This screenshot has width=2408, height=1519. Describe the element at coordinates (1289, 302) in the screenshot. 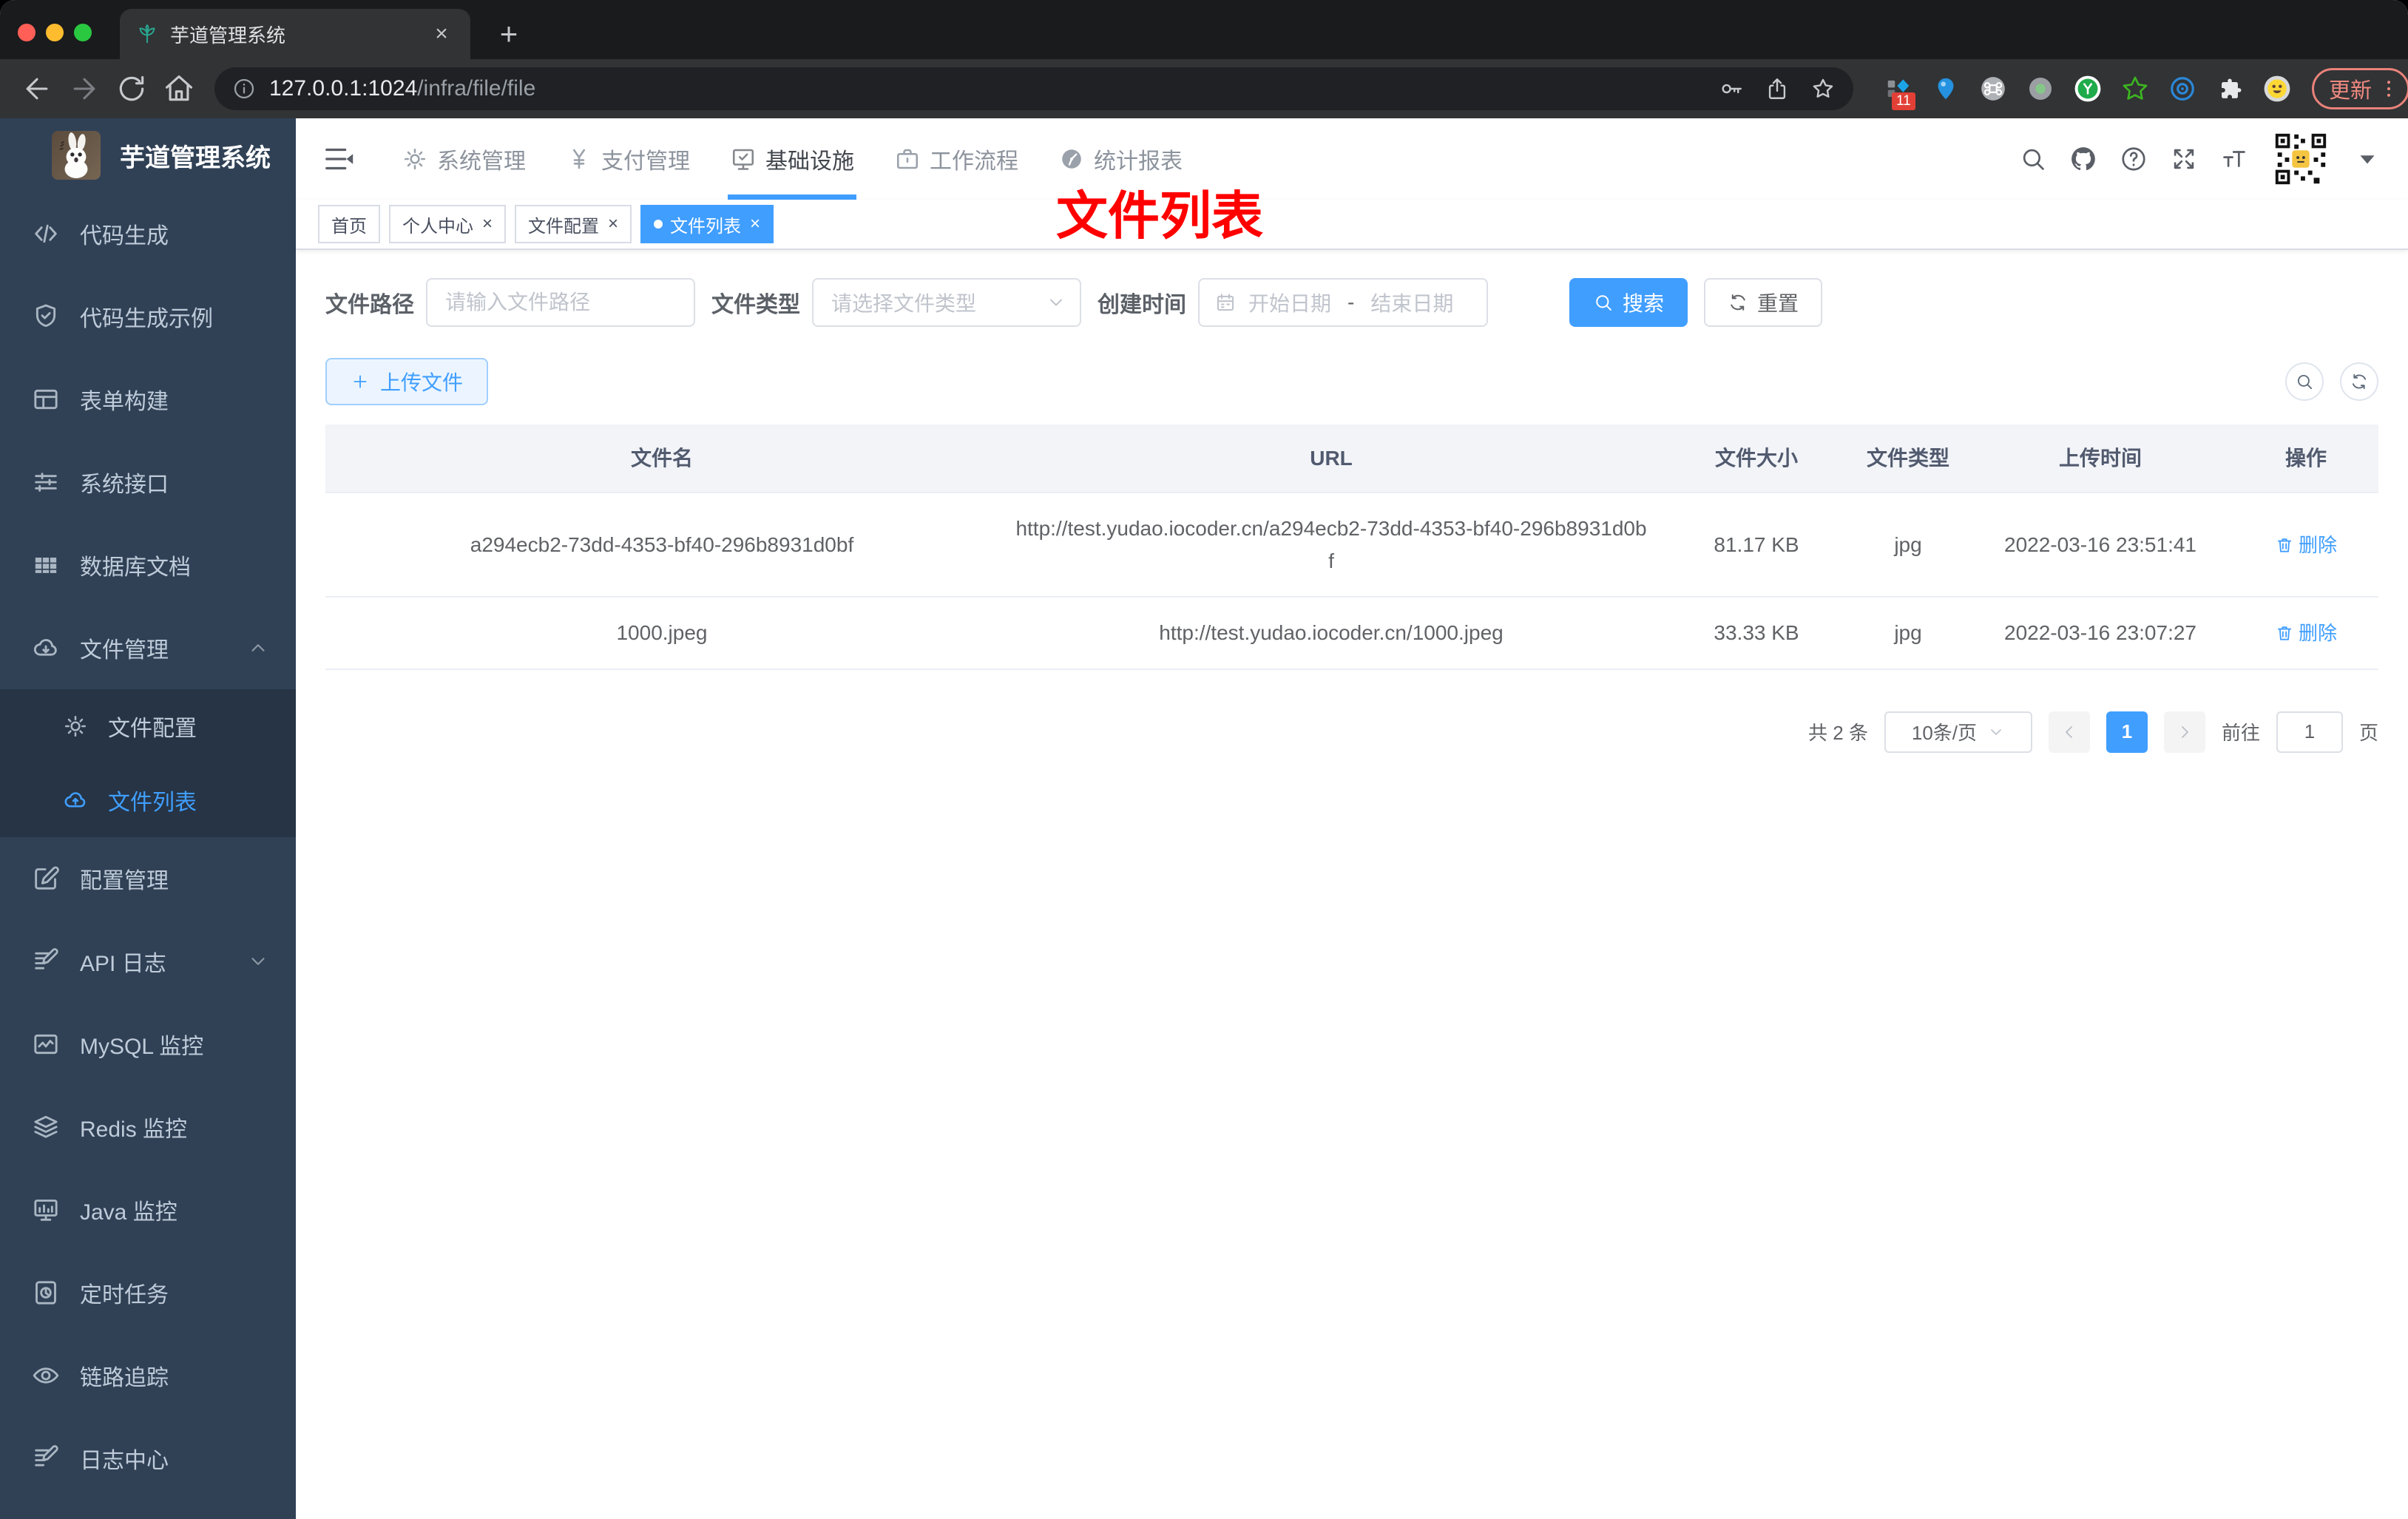

I see `start-date-placeholder: 开始日期` at that location.